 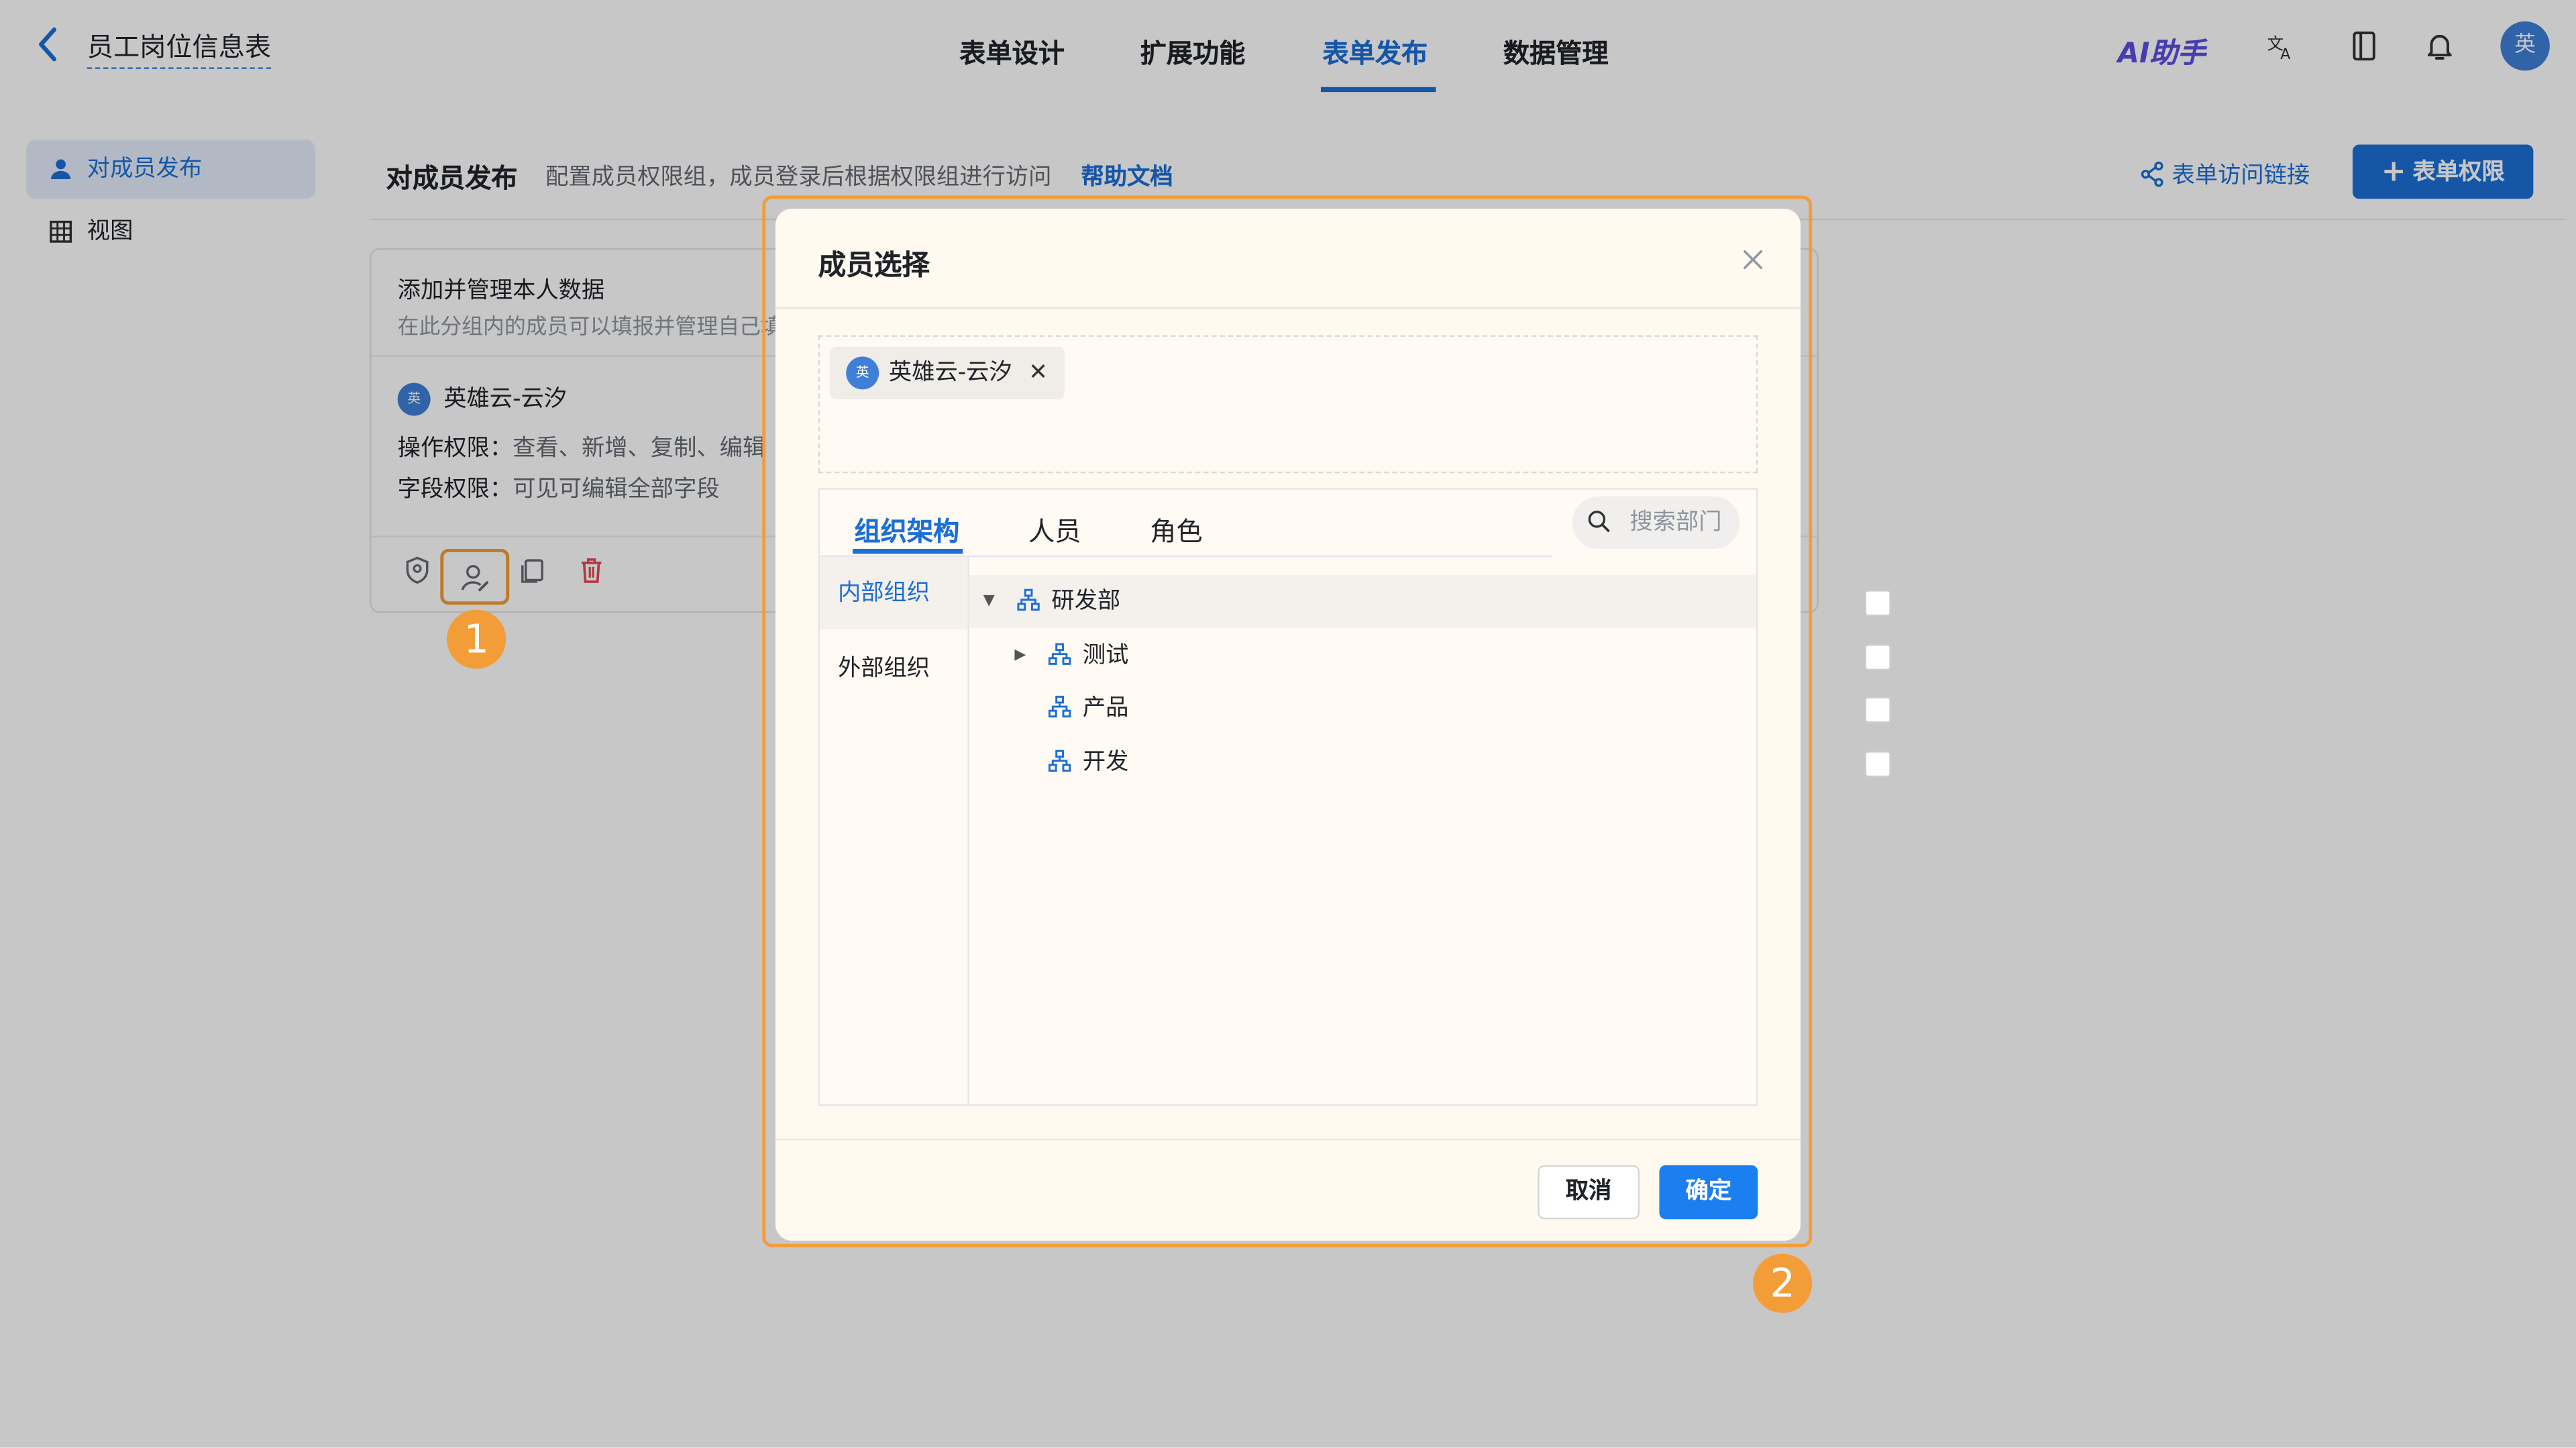 I want to click on nav-external-org: 外部组织, so click(x=893, y=669).